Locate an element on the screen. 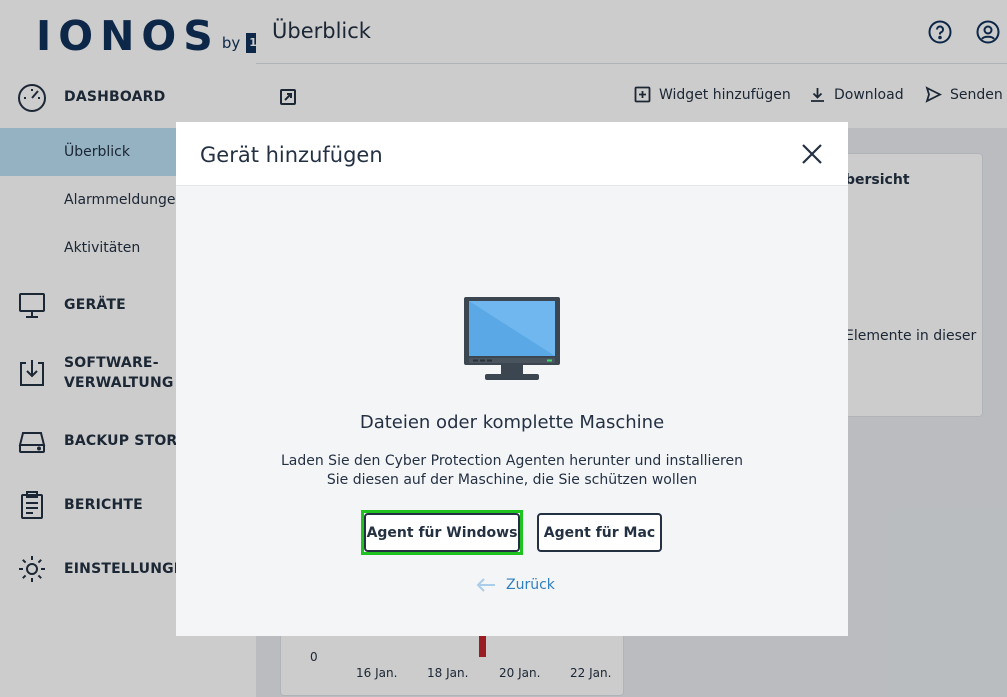 Image resolution: width=1007 pixels, height=697 pixels. computer-monitor-icon is located at coordinates (512, 338).